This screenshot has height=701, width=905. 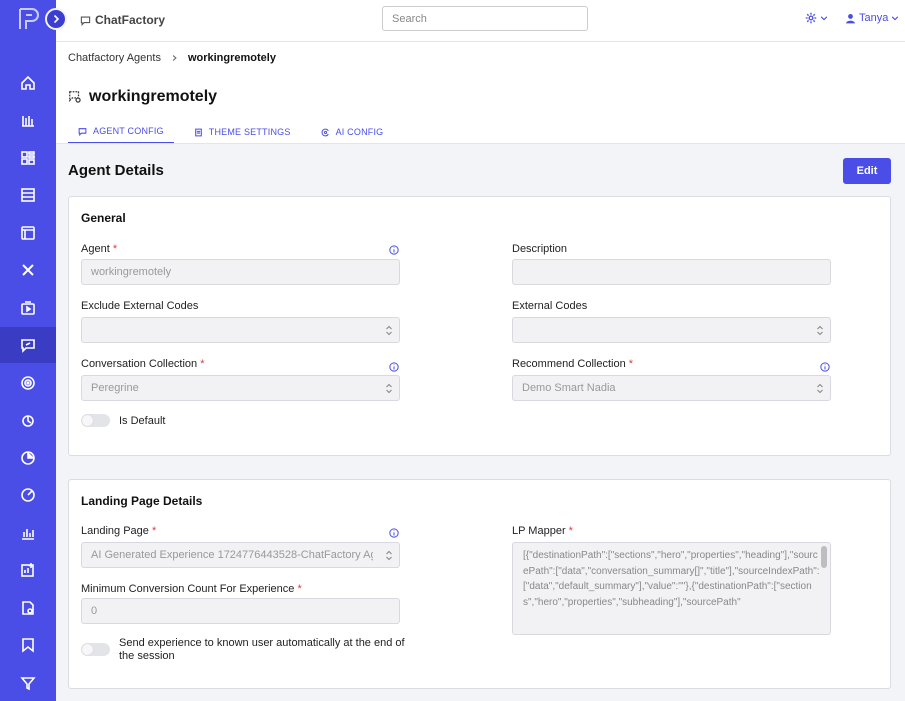 I want to click on page-title: workingremotely, so click(x=142, y=97).